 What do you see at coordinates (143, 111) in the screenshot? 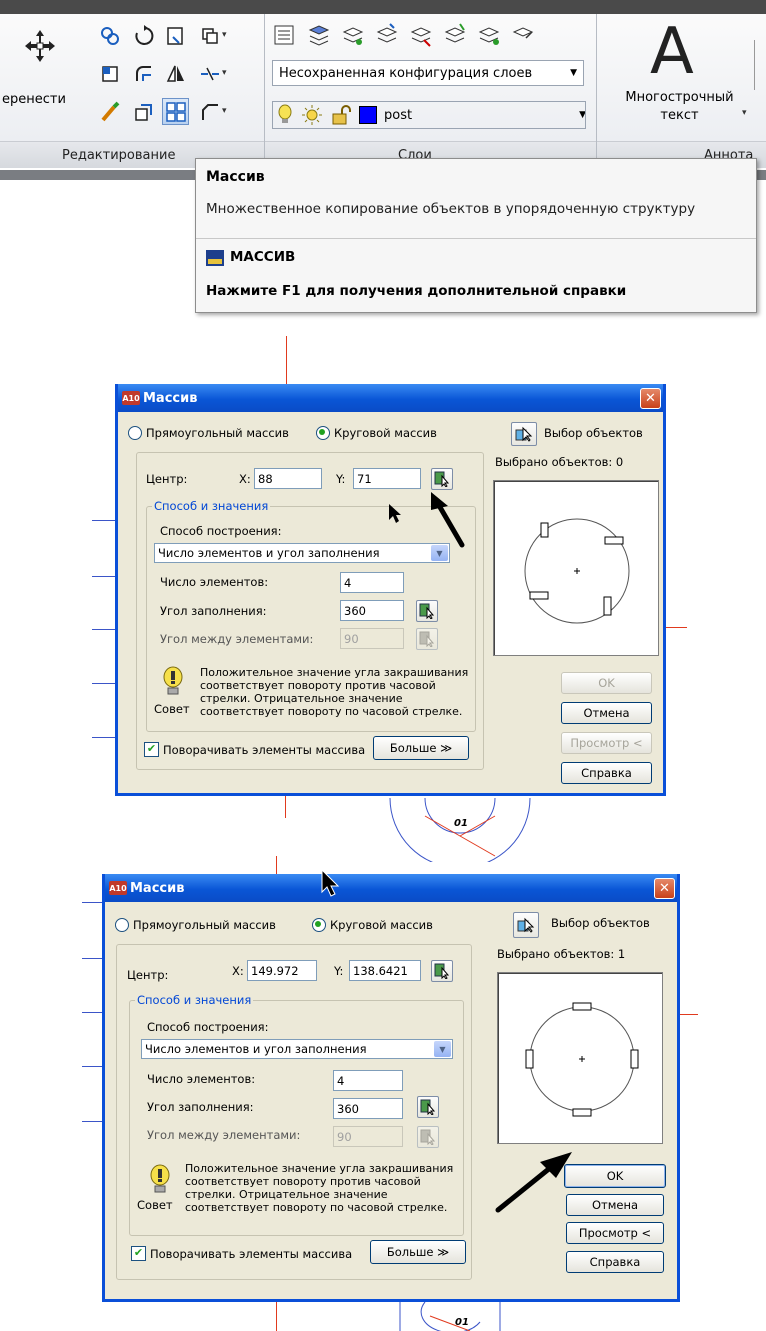
I see `scale-icon` at bounding box center [143, 111].